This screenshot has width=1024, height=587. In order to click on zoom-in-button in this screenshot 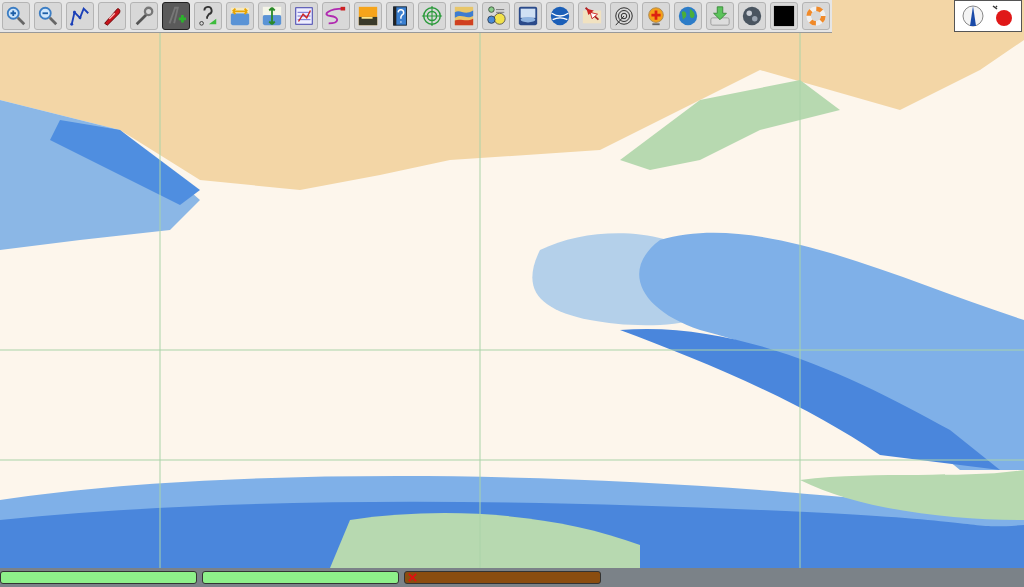, I will do `click(16, 16)`.